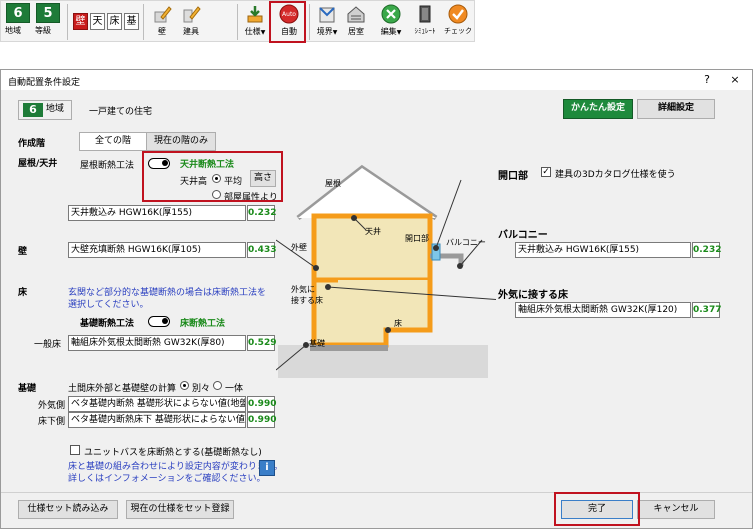 This screenshot has height=529, width=753. I want to click on opening-heading: 開口部, so click(513, 176).